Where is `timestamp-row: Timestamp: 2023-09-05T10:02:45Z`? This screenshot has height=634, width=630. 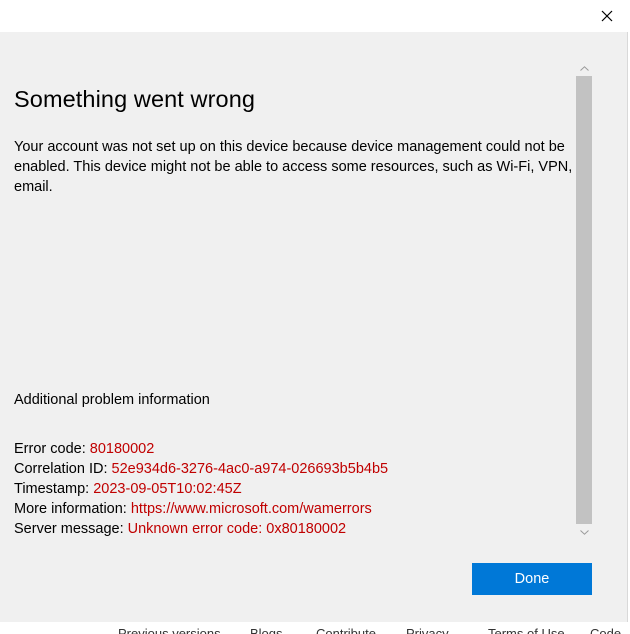
timestamp-row: Timestamp: 2023-09-05T10:02:45Z is located at coordinates (201, 489).